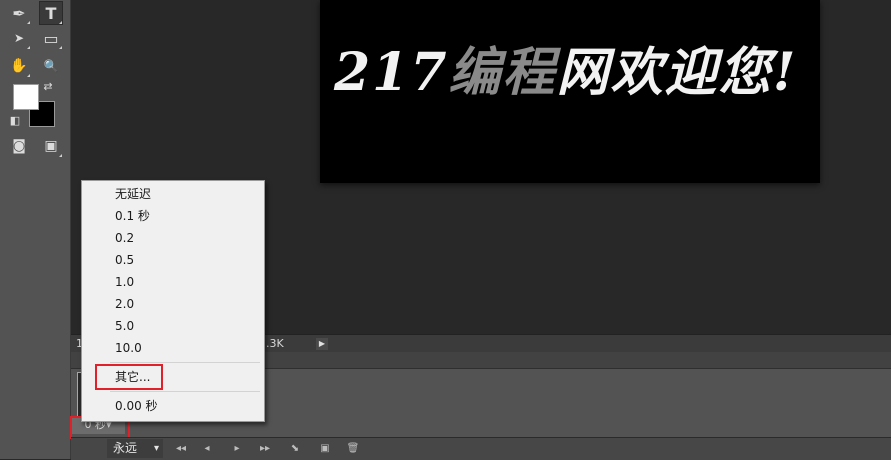 This screenshot has width=891, height=460. What do you see at coordinates (502, 72) in the screenshot?
I see `text-gray-part: 编程` at bounding box center [502, 72].